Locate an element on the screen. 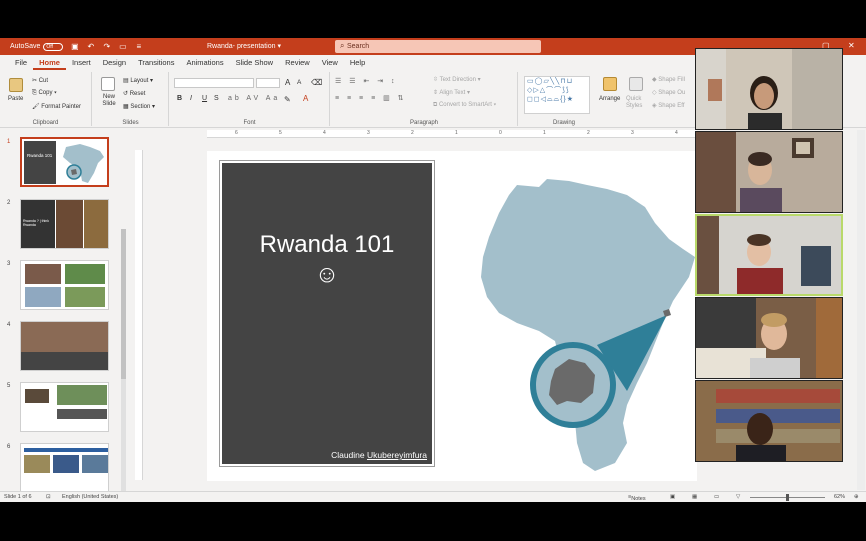 The image size is (866, 541). slide-title: Rwanda 101 is located at coordinates (327, 245).